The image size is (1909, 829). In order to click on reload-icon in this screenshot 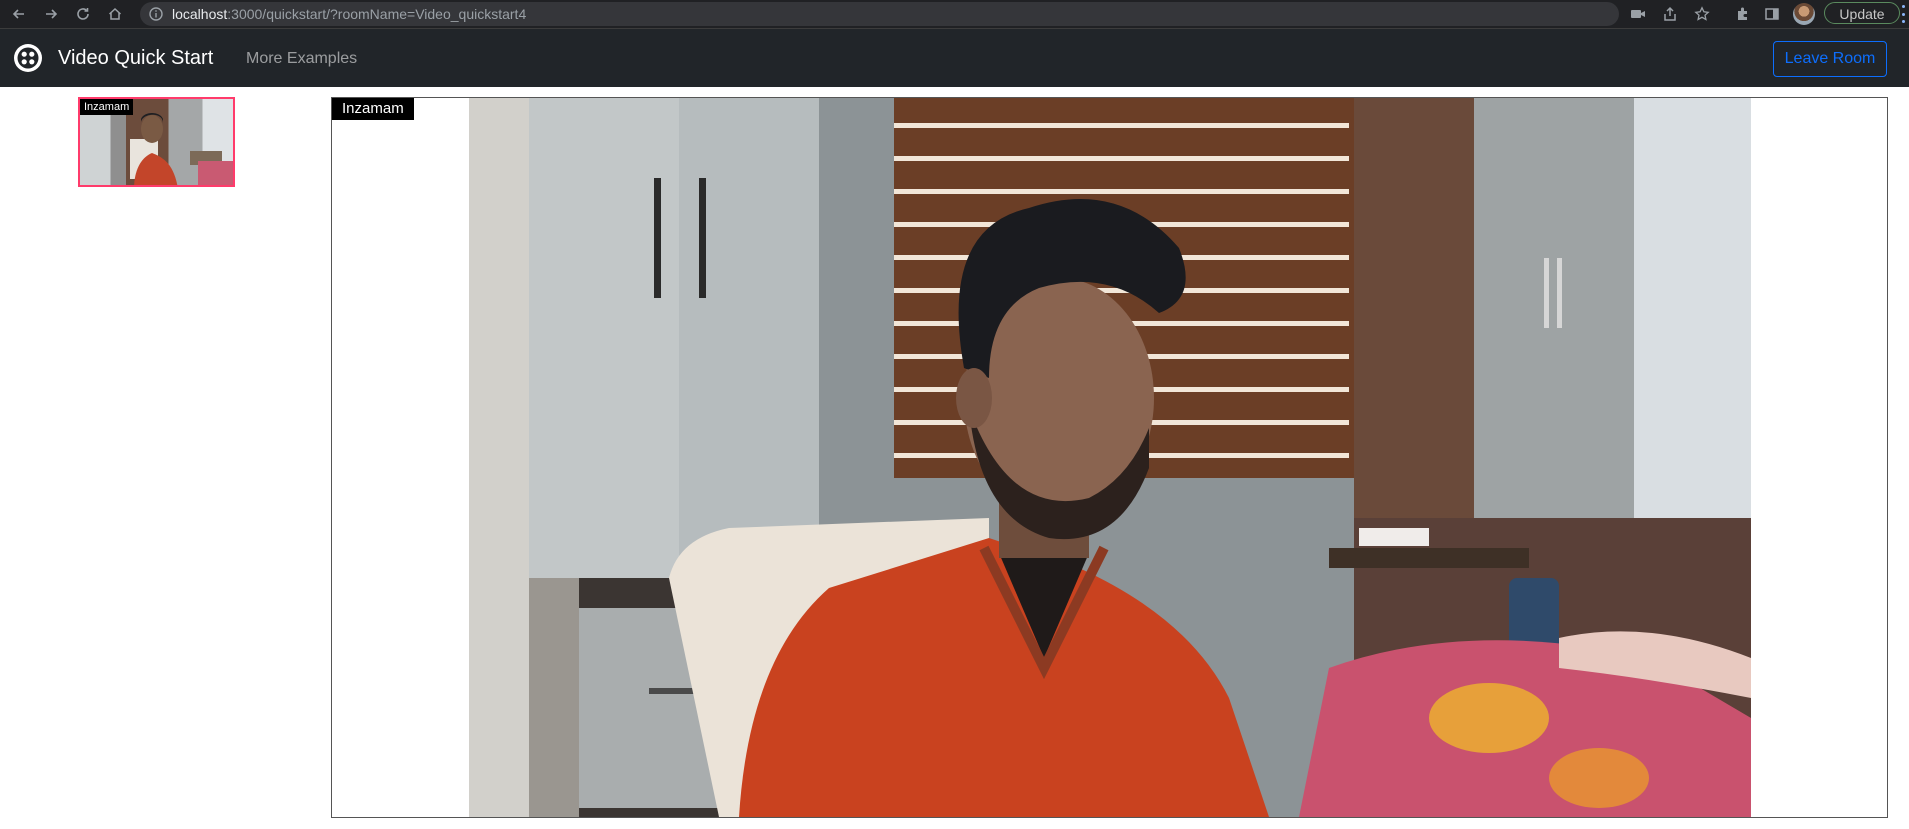, I will do `click(83, 14)`.